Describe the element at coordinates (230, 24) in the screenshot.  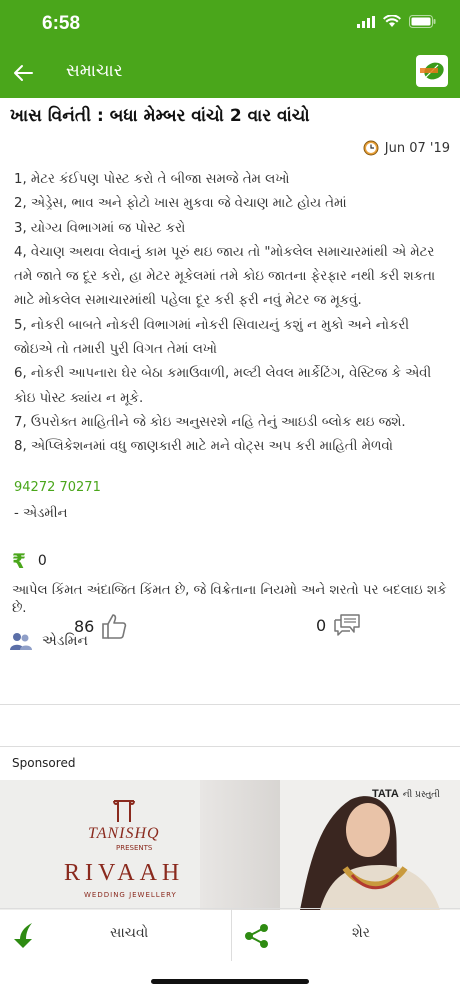
I see `status-bar: 6:58` at that location.